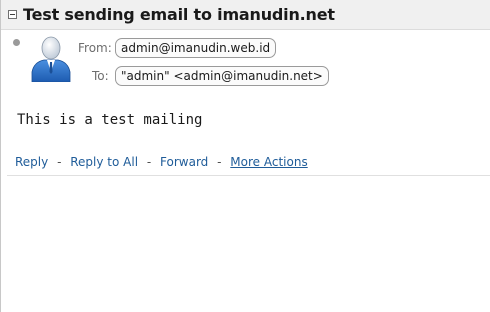 The height and width of the screenshot is (312, 490). I want to click on to-label: To:, so click(100, 76).